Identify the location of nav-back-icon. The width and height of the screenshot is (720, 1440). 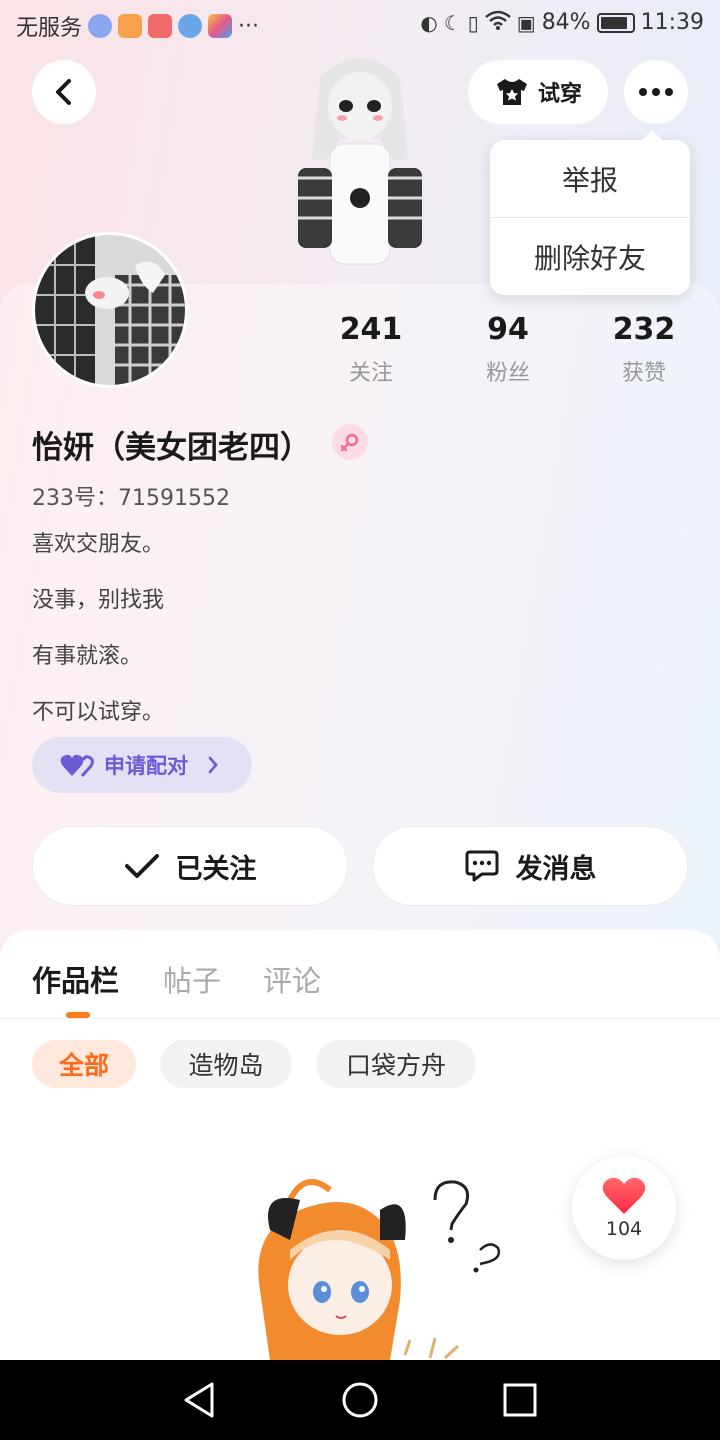
(200, 1400).